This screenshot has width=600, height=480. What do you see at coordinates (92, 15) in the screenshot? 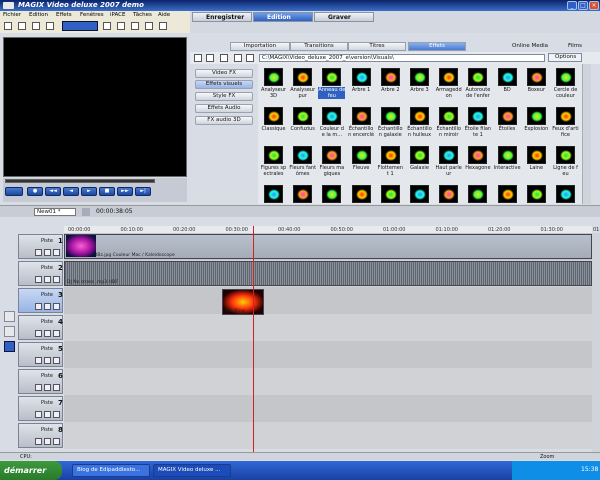
I see `menu-fenetres: Fenêtres` at bounding box center [92, 15].